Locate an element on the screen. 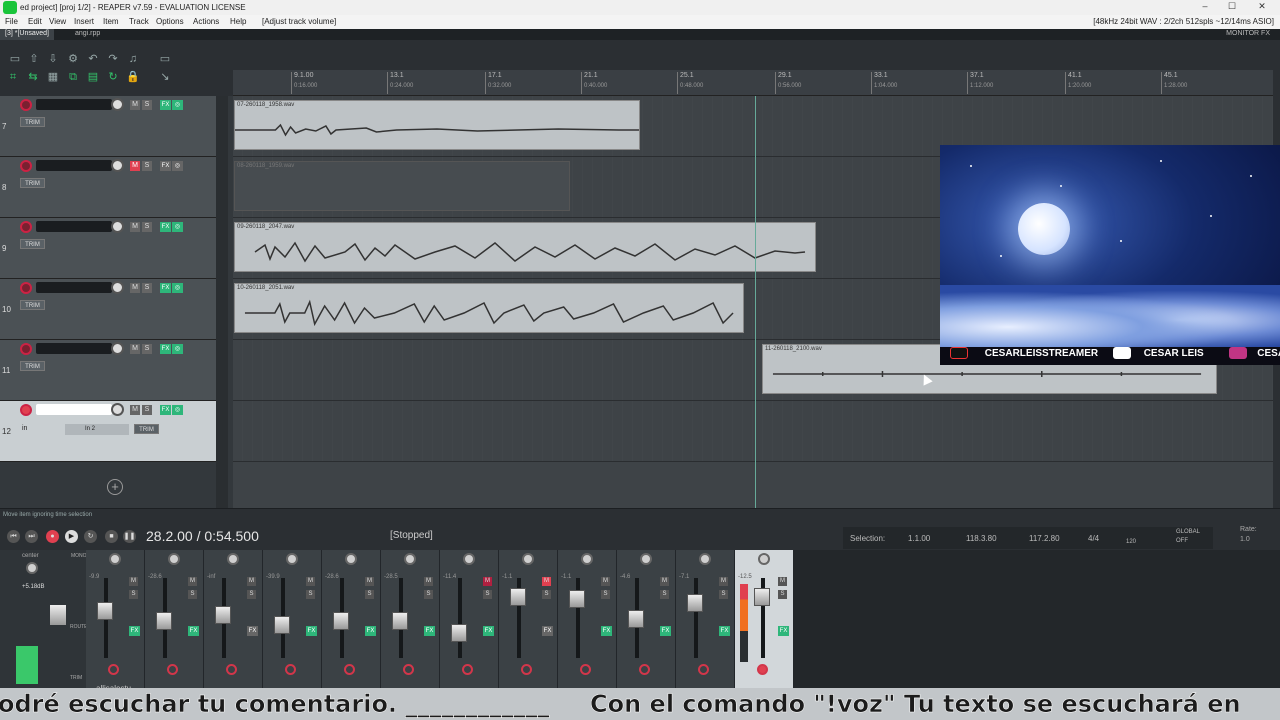  menu-options: Options is located at coordinates (170, 21).